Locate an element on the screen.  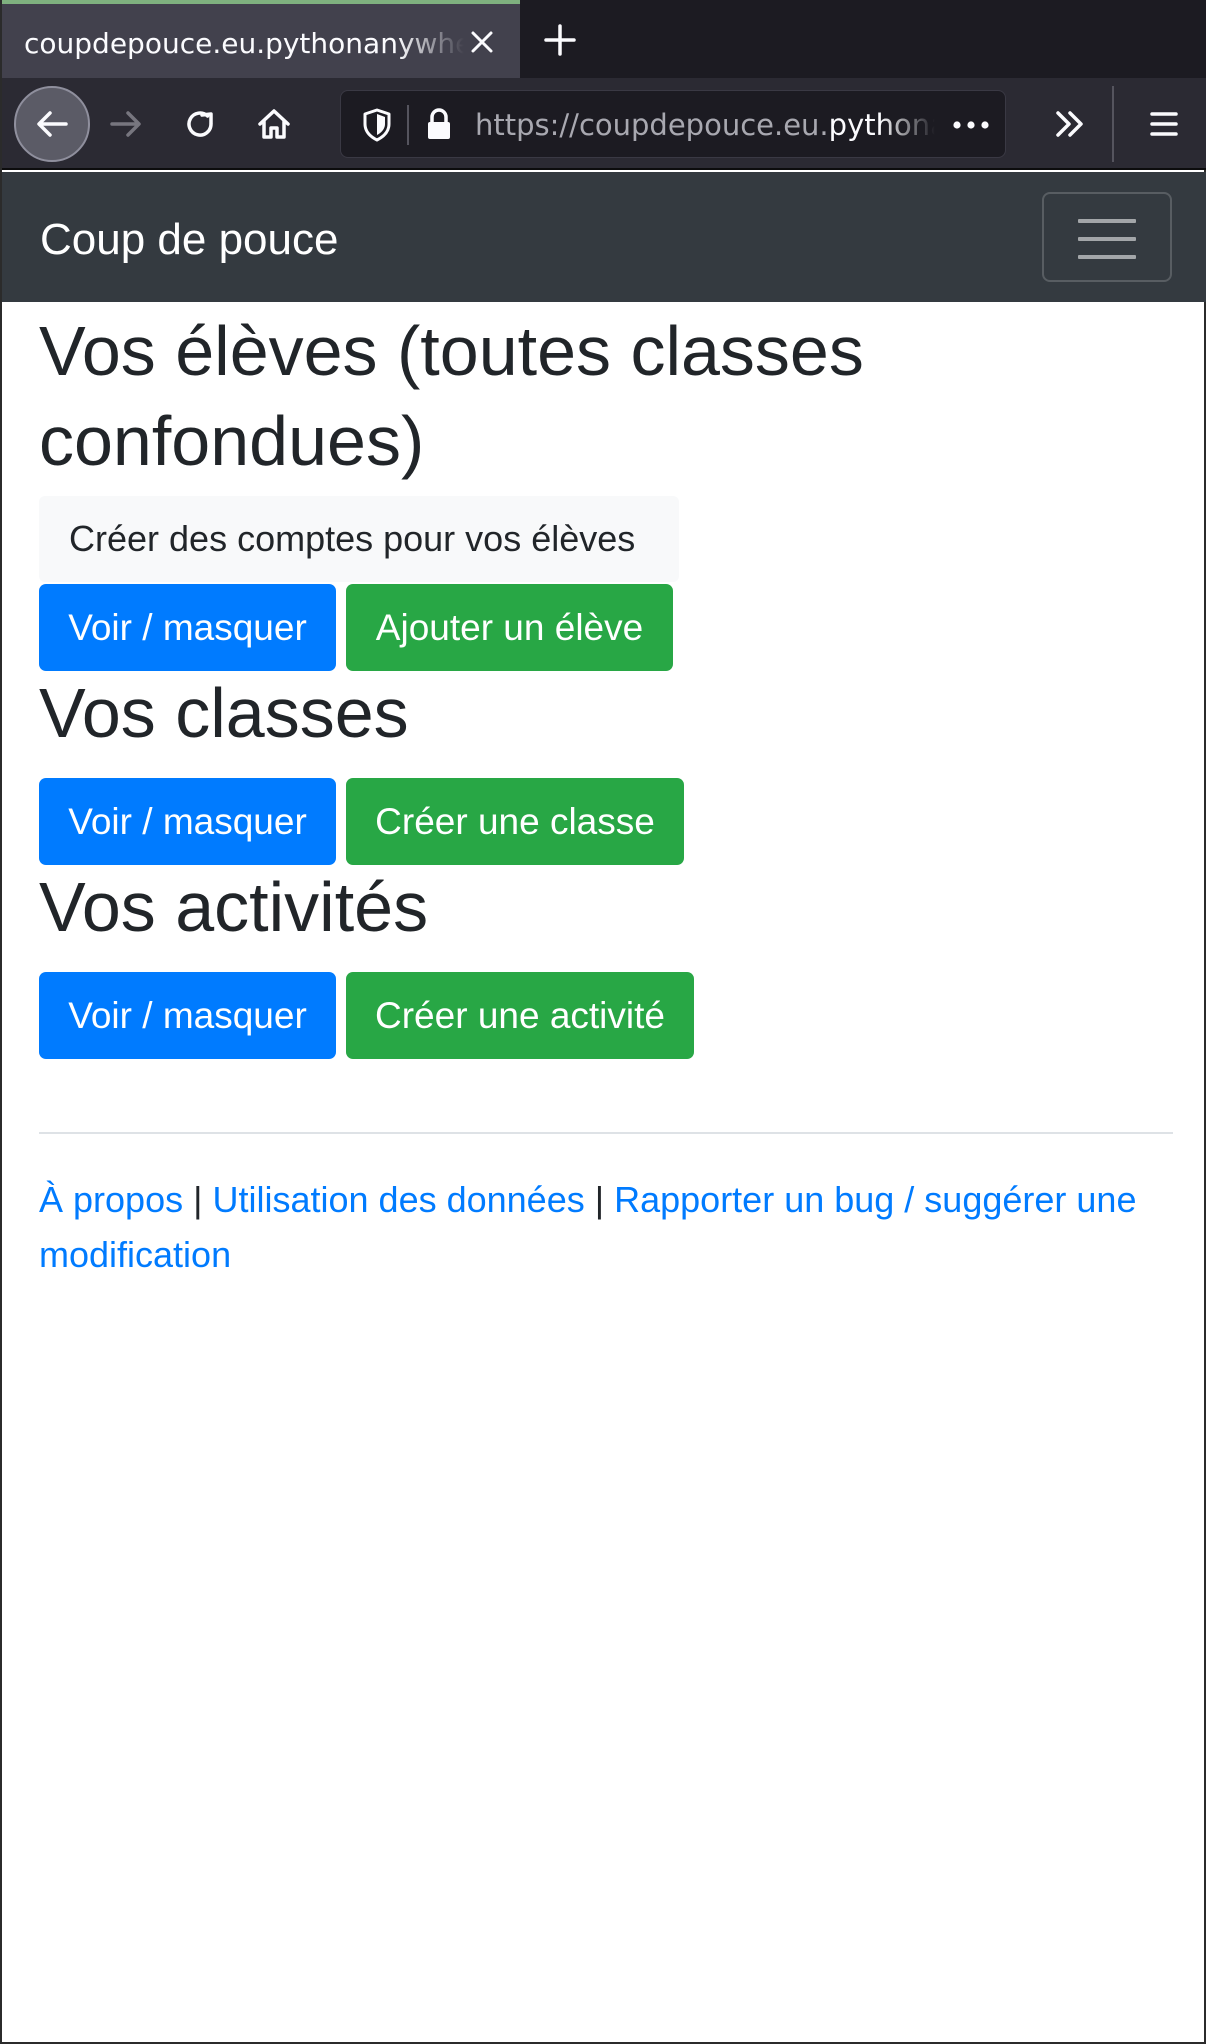
footer-divider is located at coordinates (606, 1133).